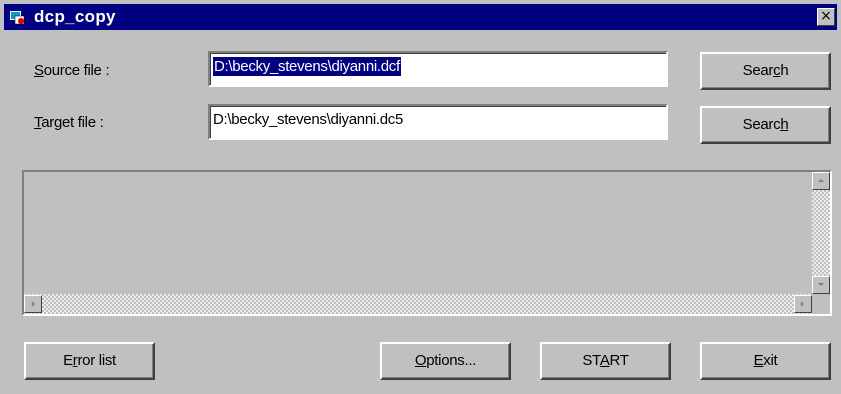 The image size is (841, 394). What do you see at coordinates (420, 17) in the screenshot?
I see `title-bar: dcp_copy ×` at bounding box center [420, 17].